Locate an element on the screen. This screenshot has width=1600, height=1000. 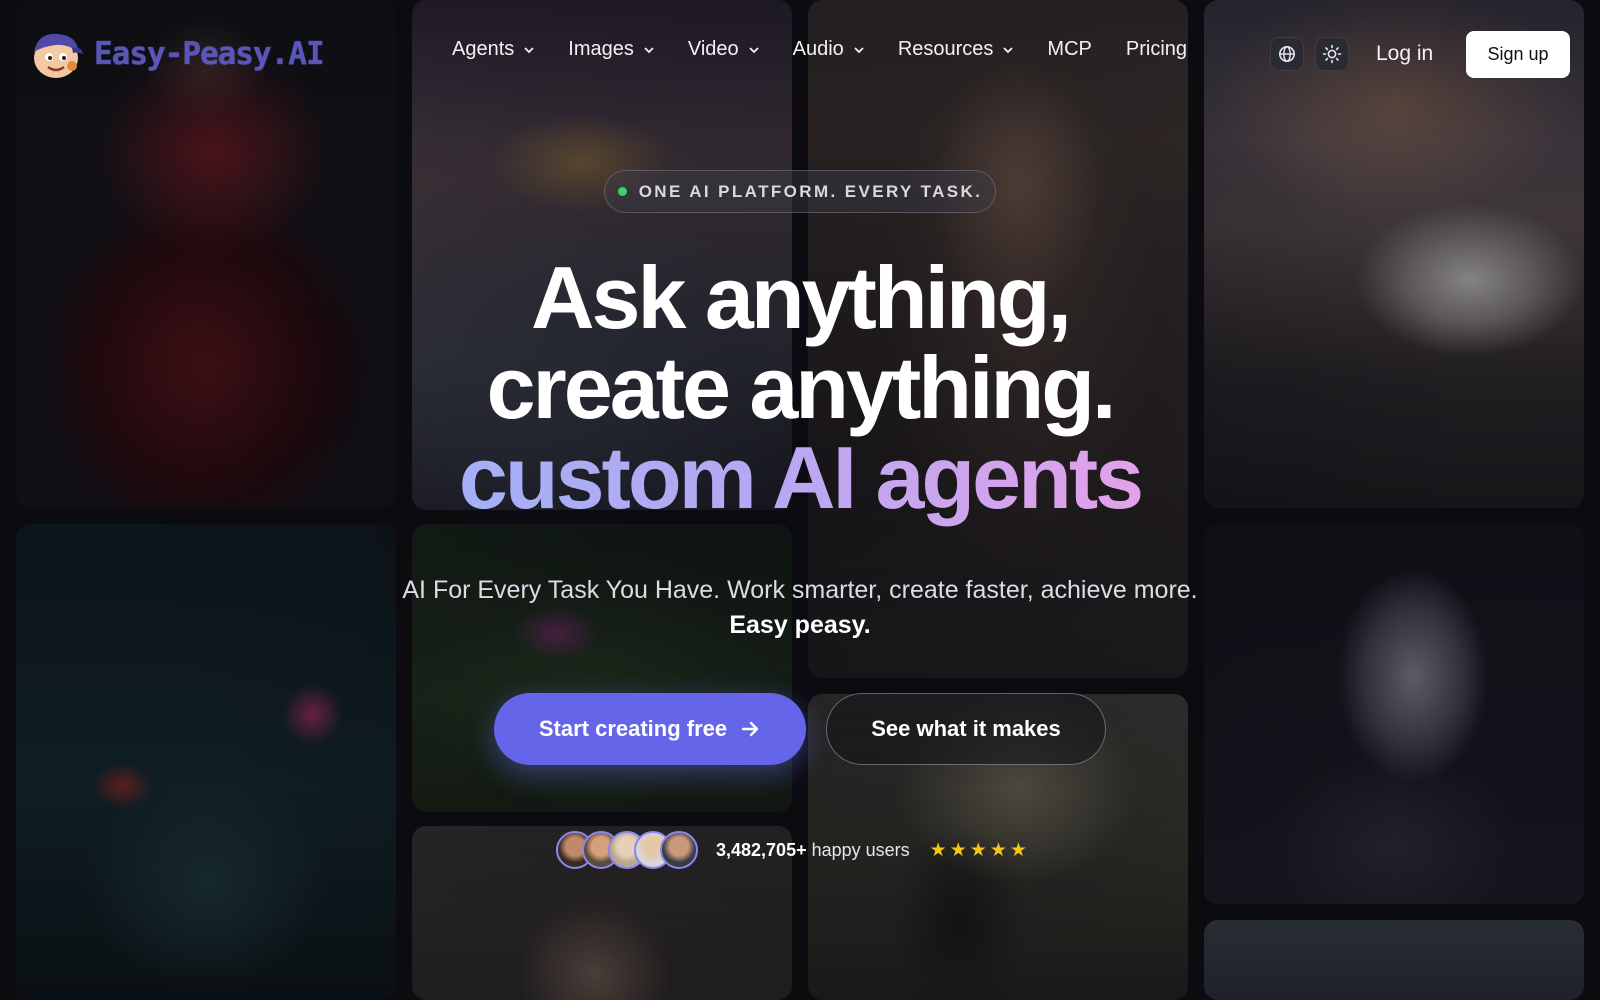
language-button is located at coordinates (1287, 54).